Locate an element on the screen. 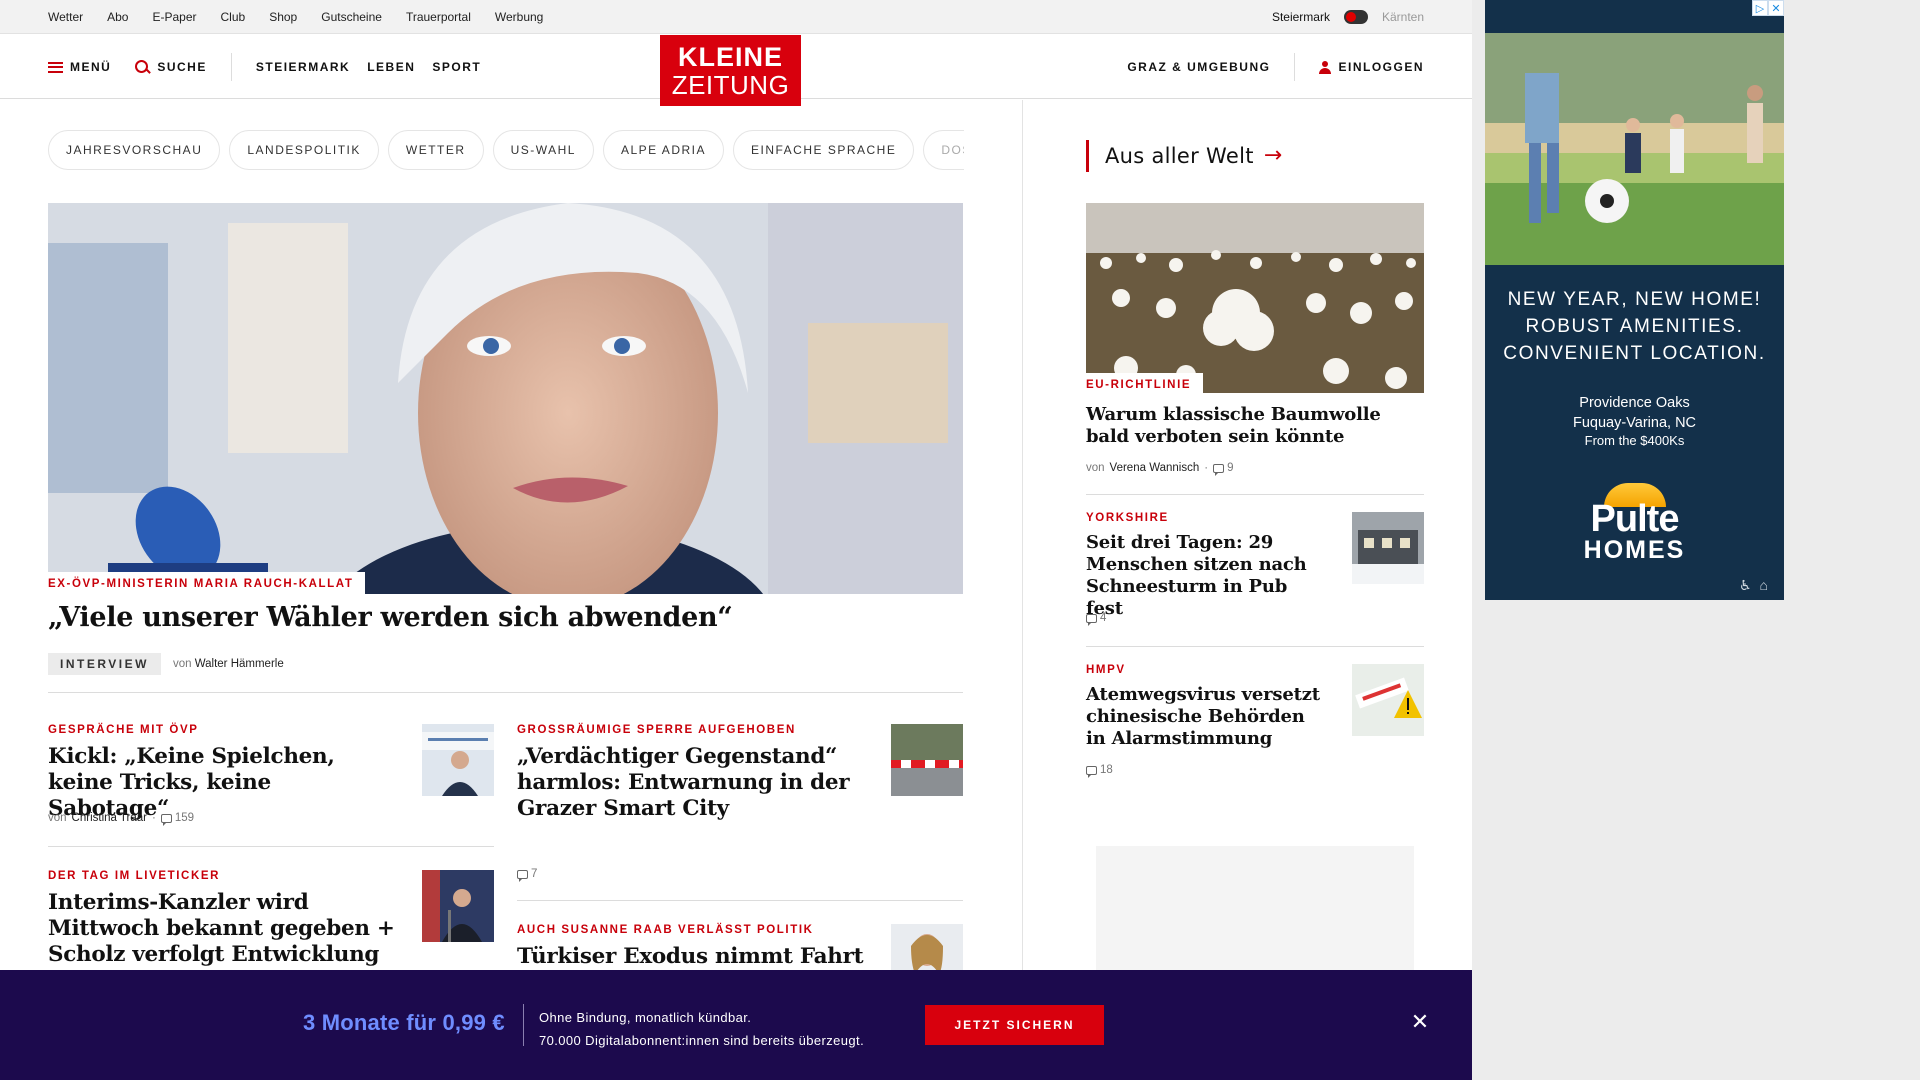  utility-link-werbung: Werbung is located at coordinates (519, 17).